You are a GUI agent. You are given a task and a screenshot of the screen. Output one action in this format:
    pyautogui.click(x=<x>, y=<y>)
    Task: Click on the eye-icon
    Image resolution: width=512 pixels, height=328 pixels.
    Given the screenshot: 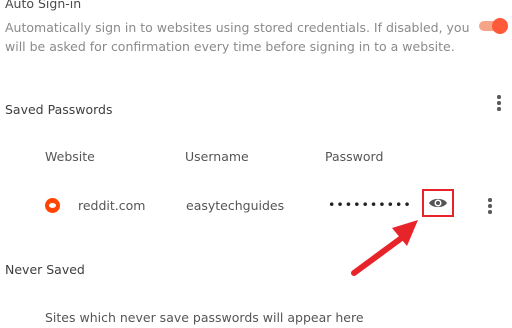 What is the action you would take?
    pyautogui.click(x=438, y=203)
    